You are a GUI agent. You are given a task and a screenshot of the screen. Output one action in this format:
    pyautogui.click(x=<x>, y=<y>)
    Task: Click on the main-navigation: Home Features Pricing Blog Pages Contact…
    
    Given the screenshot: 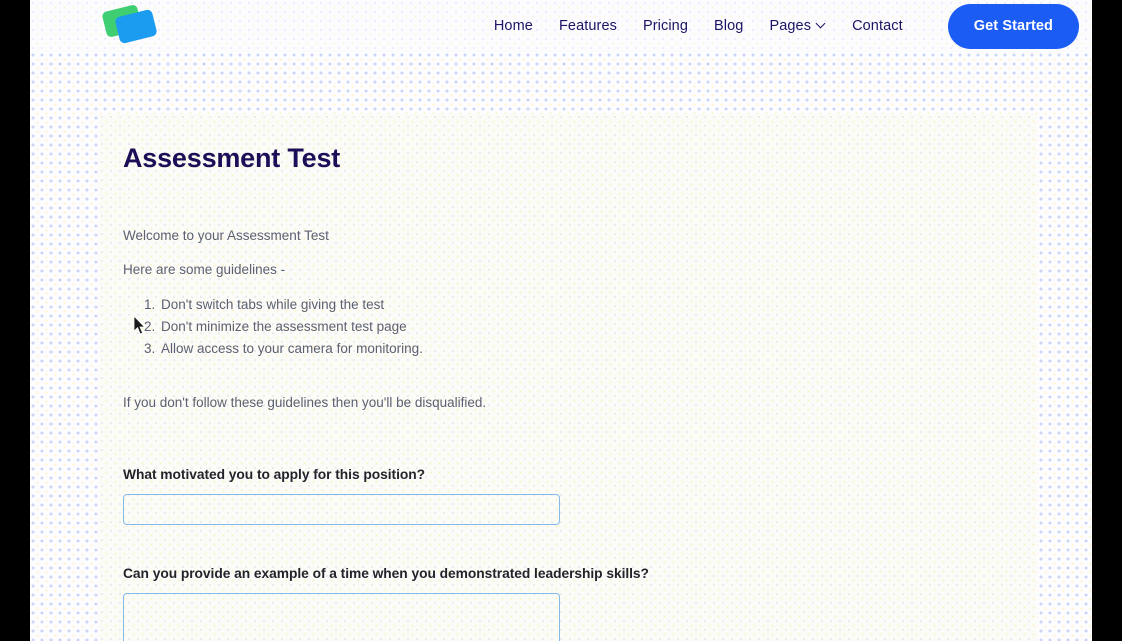 What is the action you would take?
    pyautogui.click(x=780, y=26)
    